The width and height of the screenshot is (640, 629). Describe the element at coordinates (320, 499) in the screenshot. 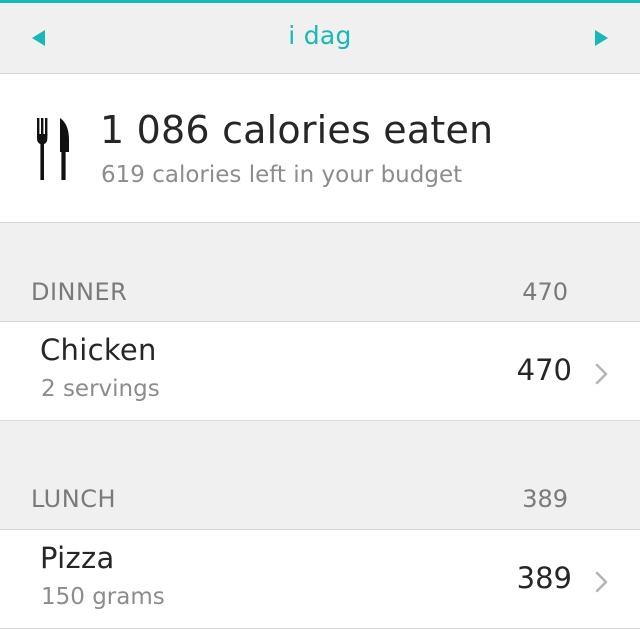

I see `section-header-lunch: LUNCH 389` at that location.